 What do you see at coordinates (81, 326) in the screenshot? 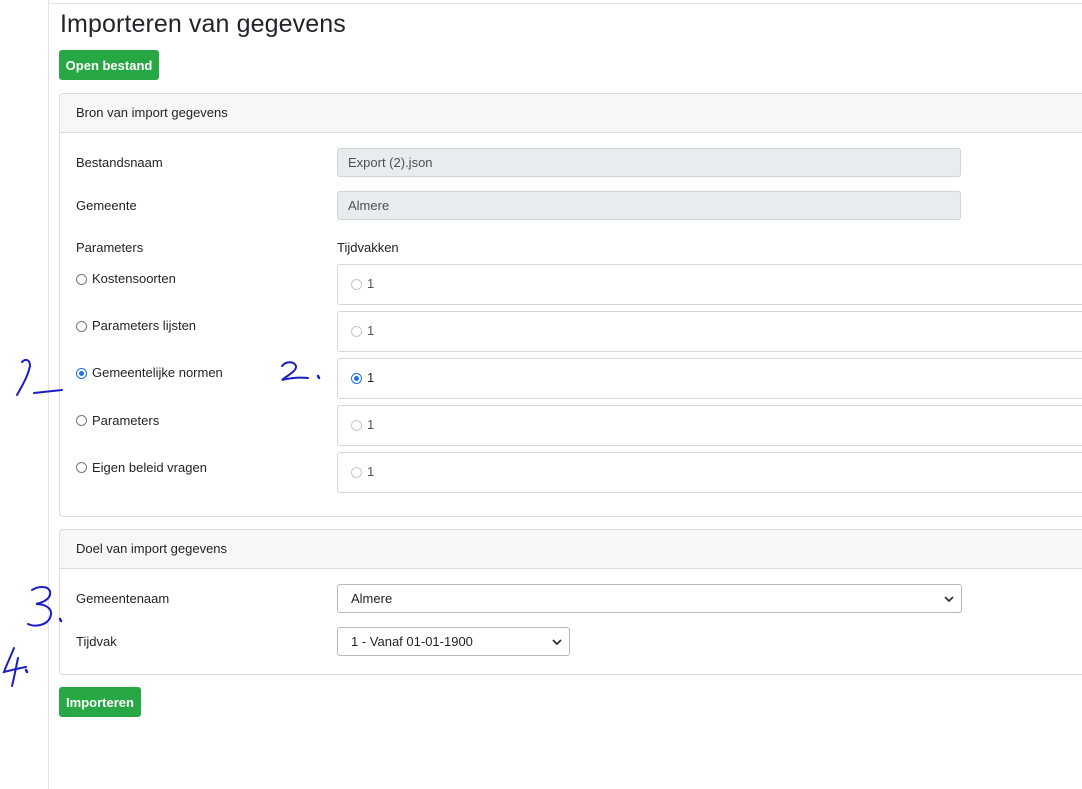
I see `radio-parameters-lijsten` at bounding box center [81, 326].